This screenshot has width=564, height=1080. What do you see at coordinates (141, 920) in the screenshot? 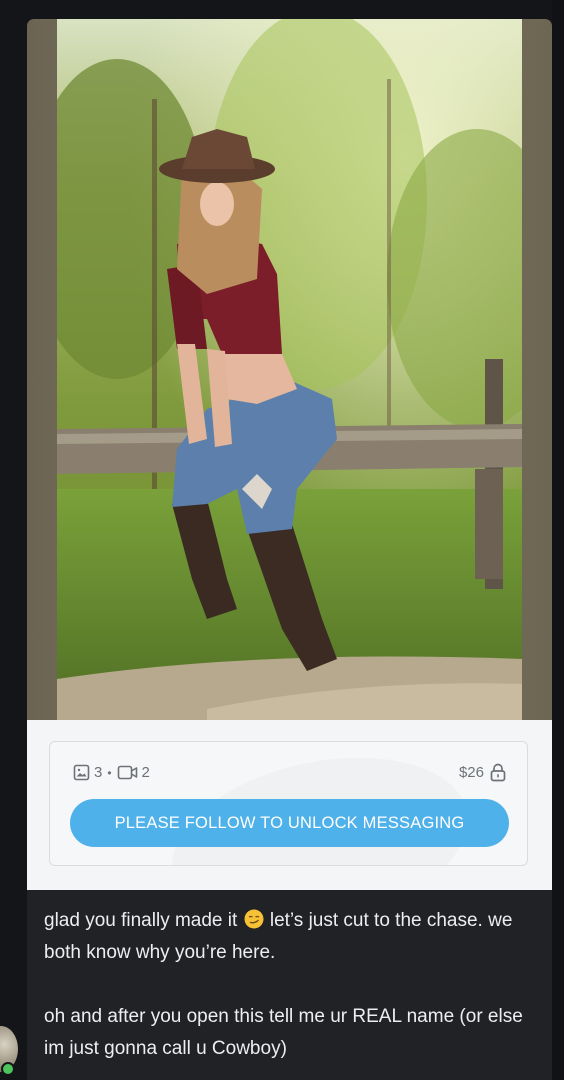
I see `message-line1-start: glad you finally made it` at bounding box center [141, 920].